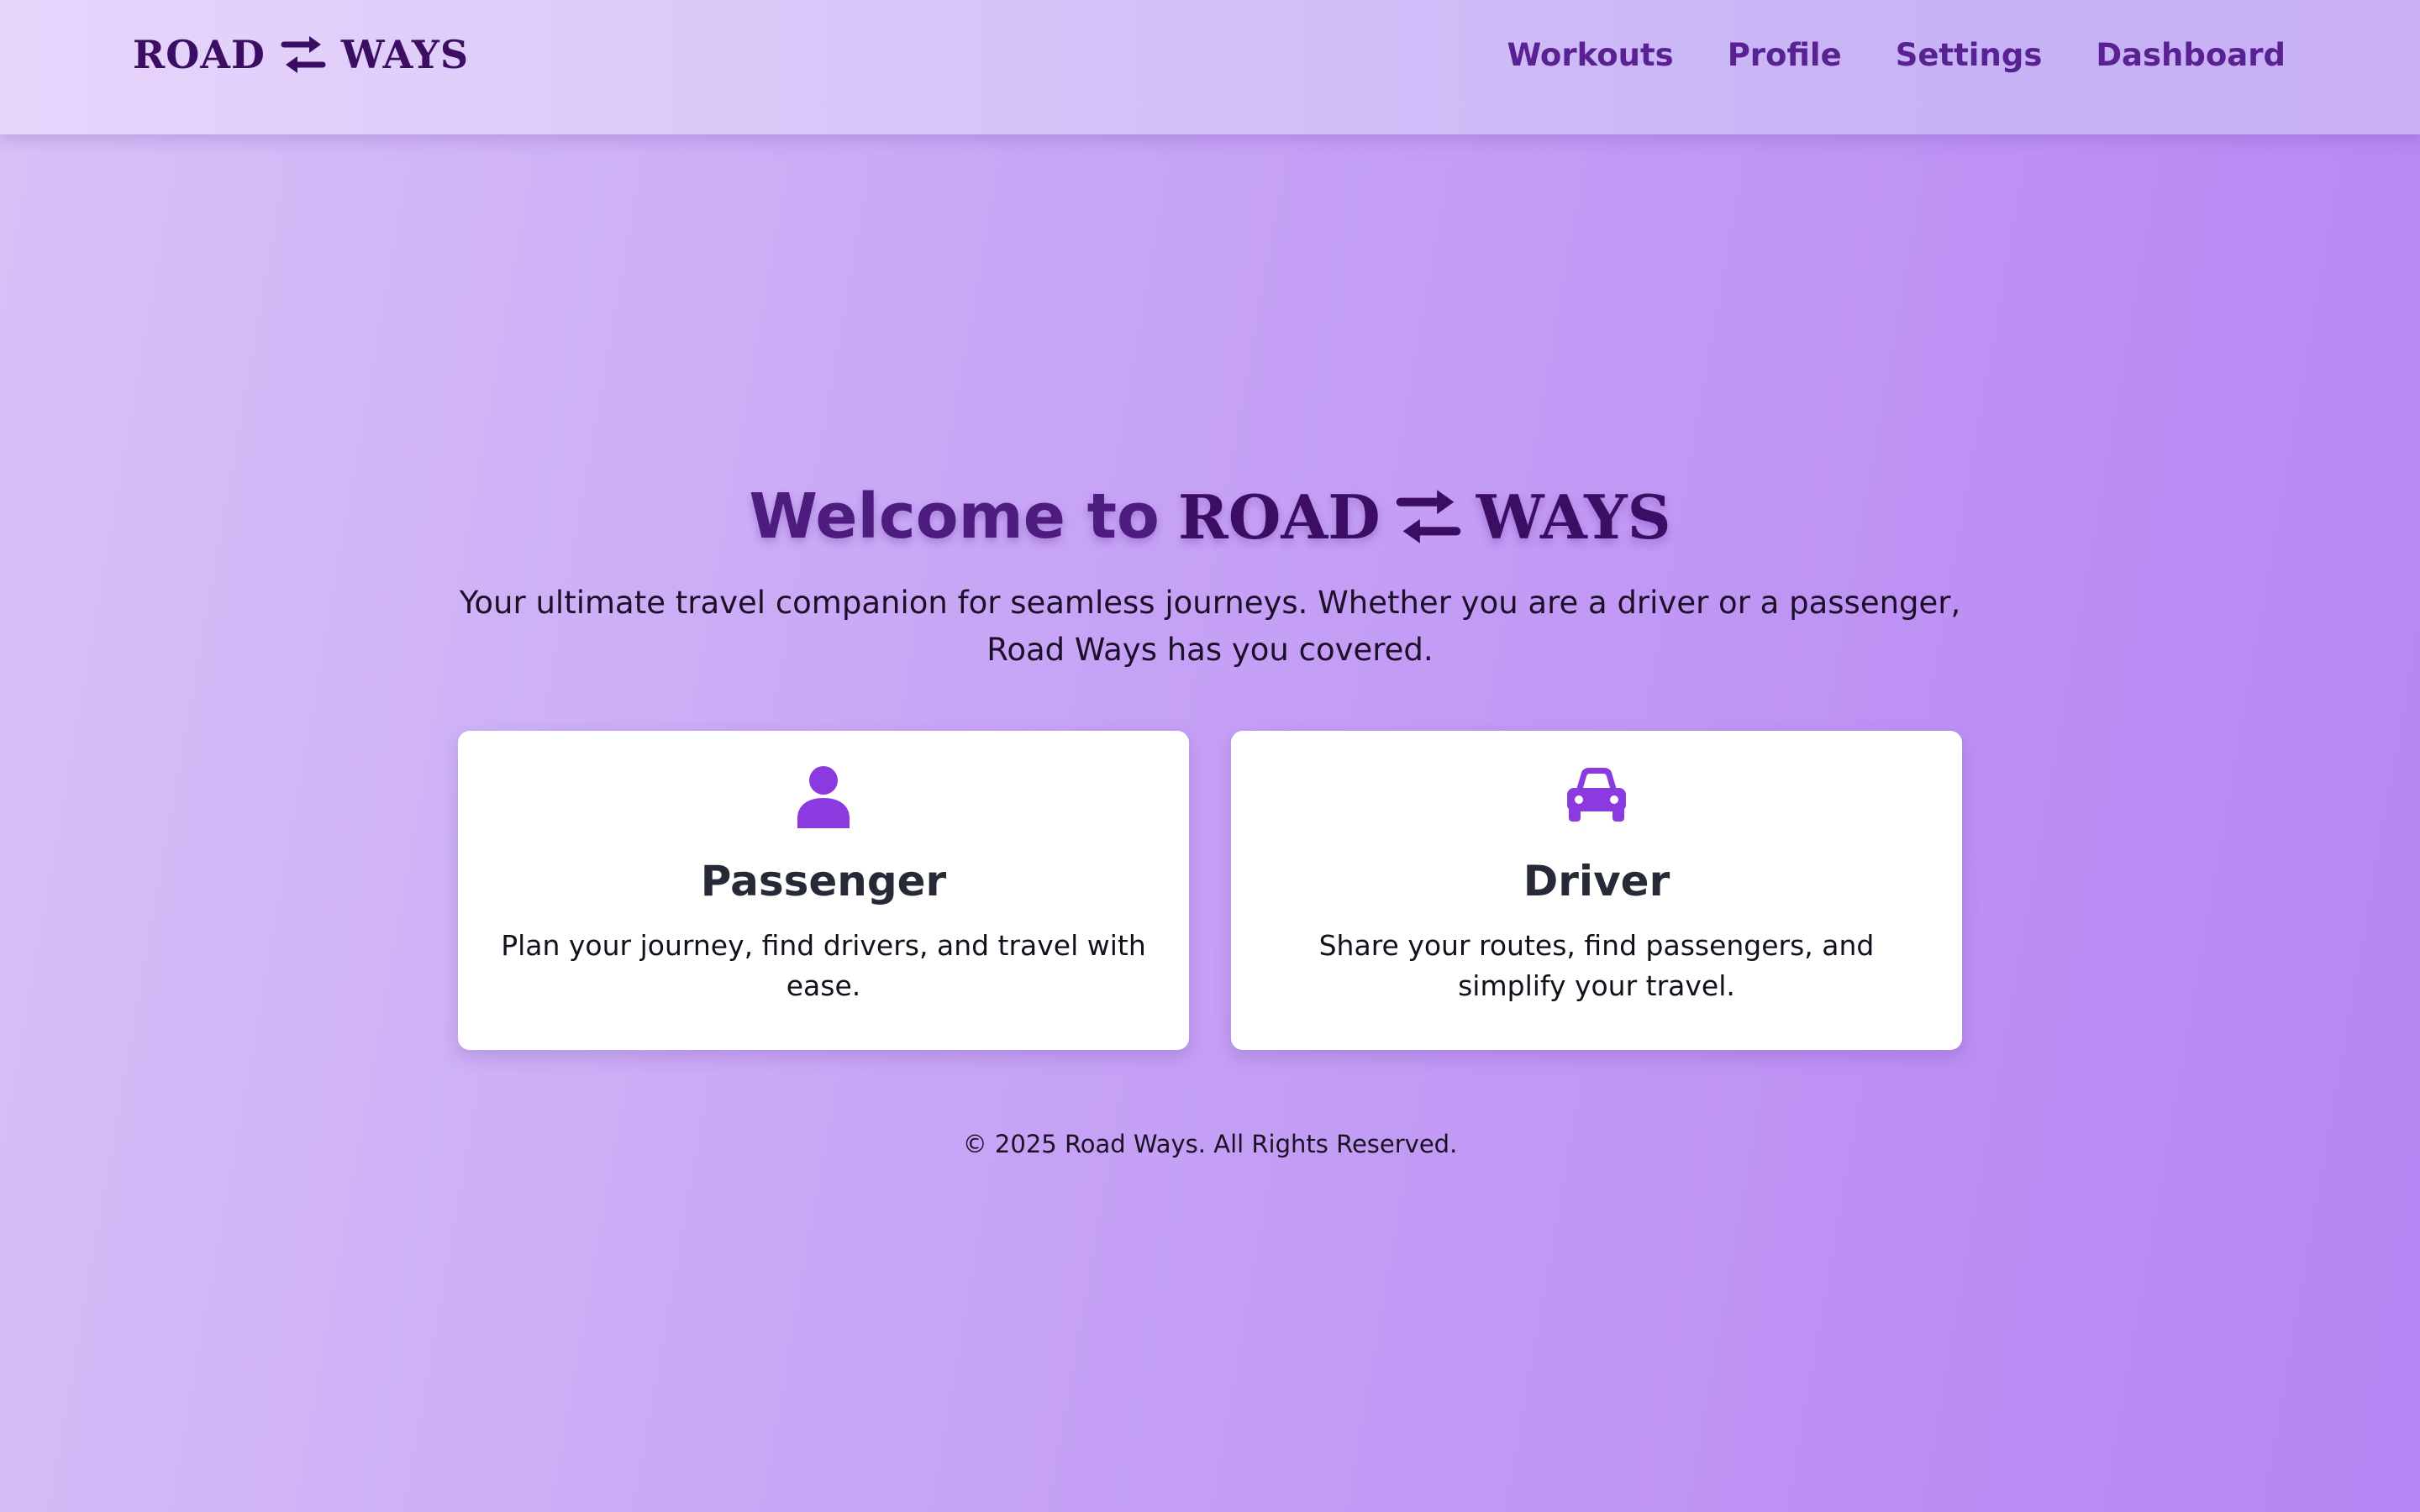 This screenshot has width=2420, height=1512. I want to click on brand-word-left: ROAD, so click(199, 54).